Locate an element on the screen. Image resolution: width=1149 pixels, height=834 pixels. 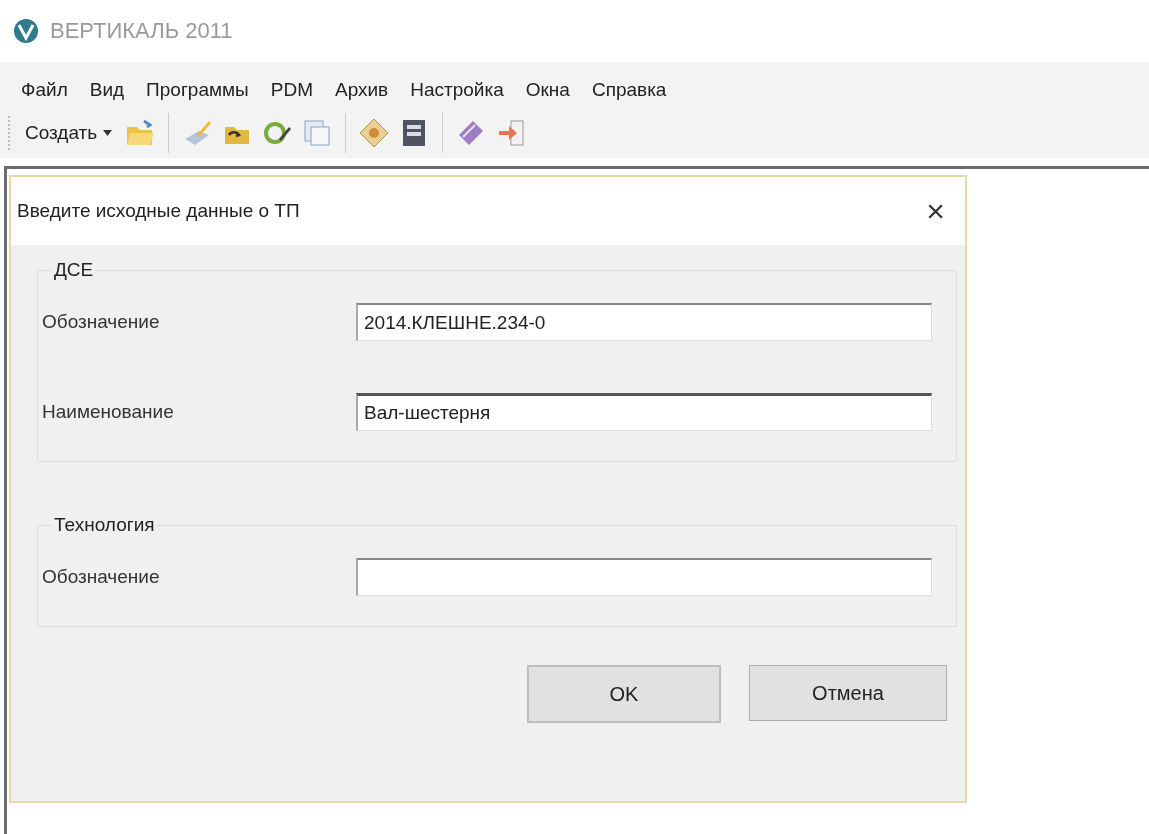
caret-icon is located at coordinates (108, 133).